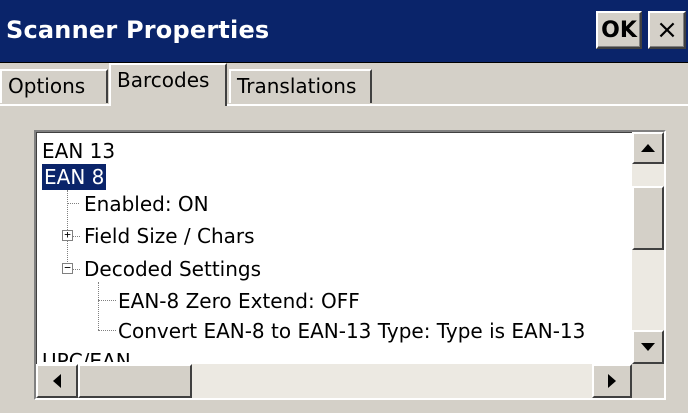 This screenshot has height=413, width=688. Describe the element at coordinates (619, 30) in the screenshot. I see `ok-button: OK` at that location.